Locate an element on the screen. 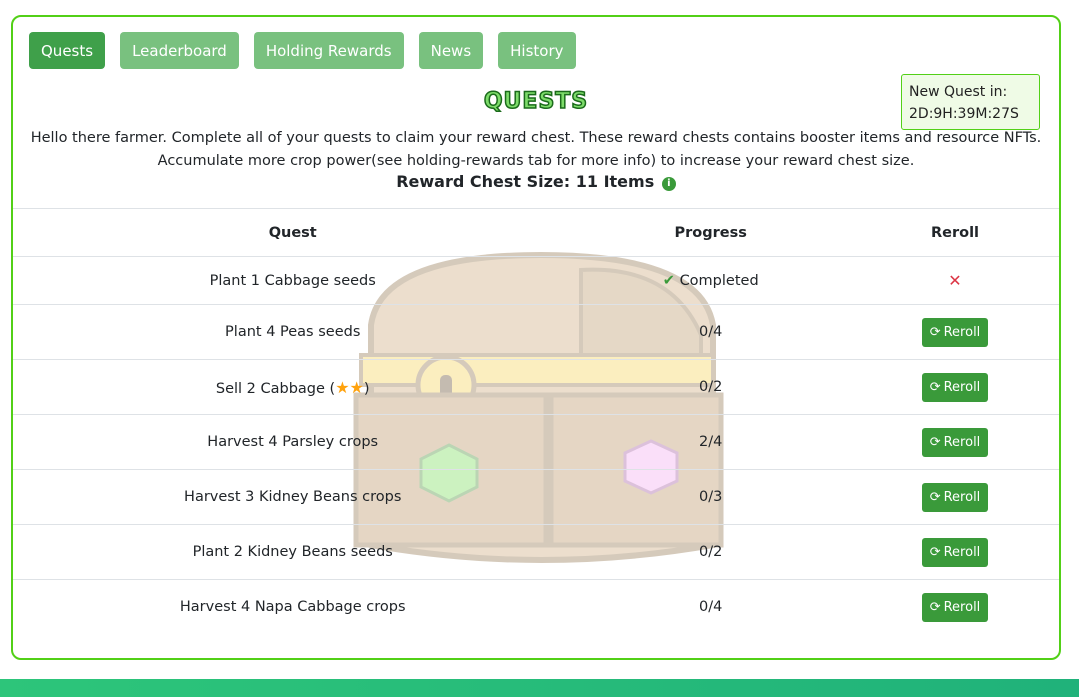  quest-name: Harvest 4 Napa Cabbage crops is located at coordinates (292, 607).